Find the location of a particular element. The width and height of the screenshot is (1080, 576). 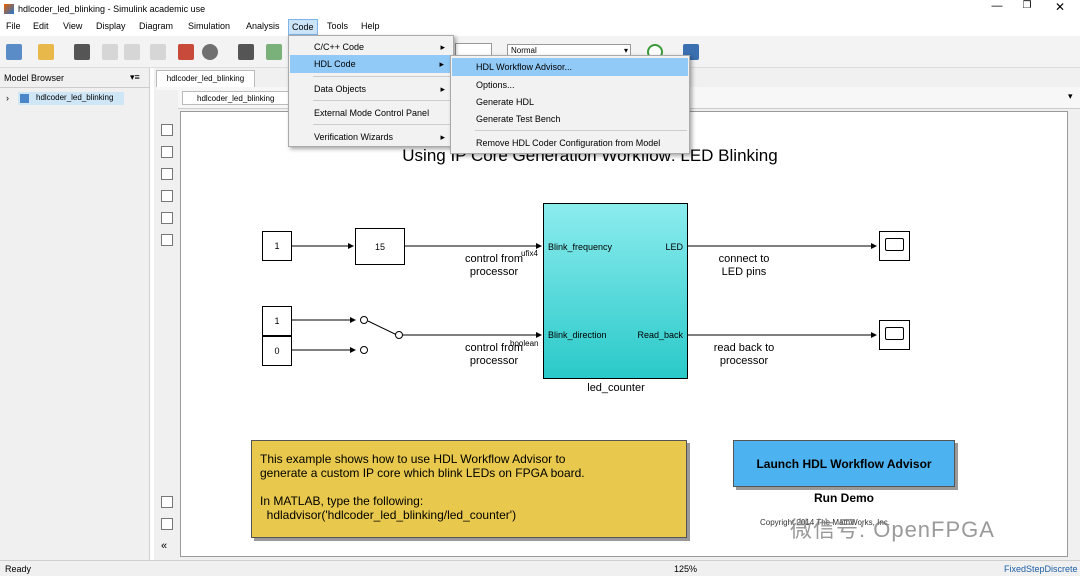

status-bar: Ready 125% FixedStepDiscrete is located at coordinates (540, 568).